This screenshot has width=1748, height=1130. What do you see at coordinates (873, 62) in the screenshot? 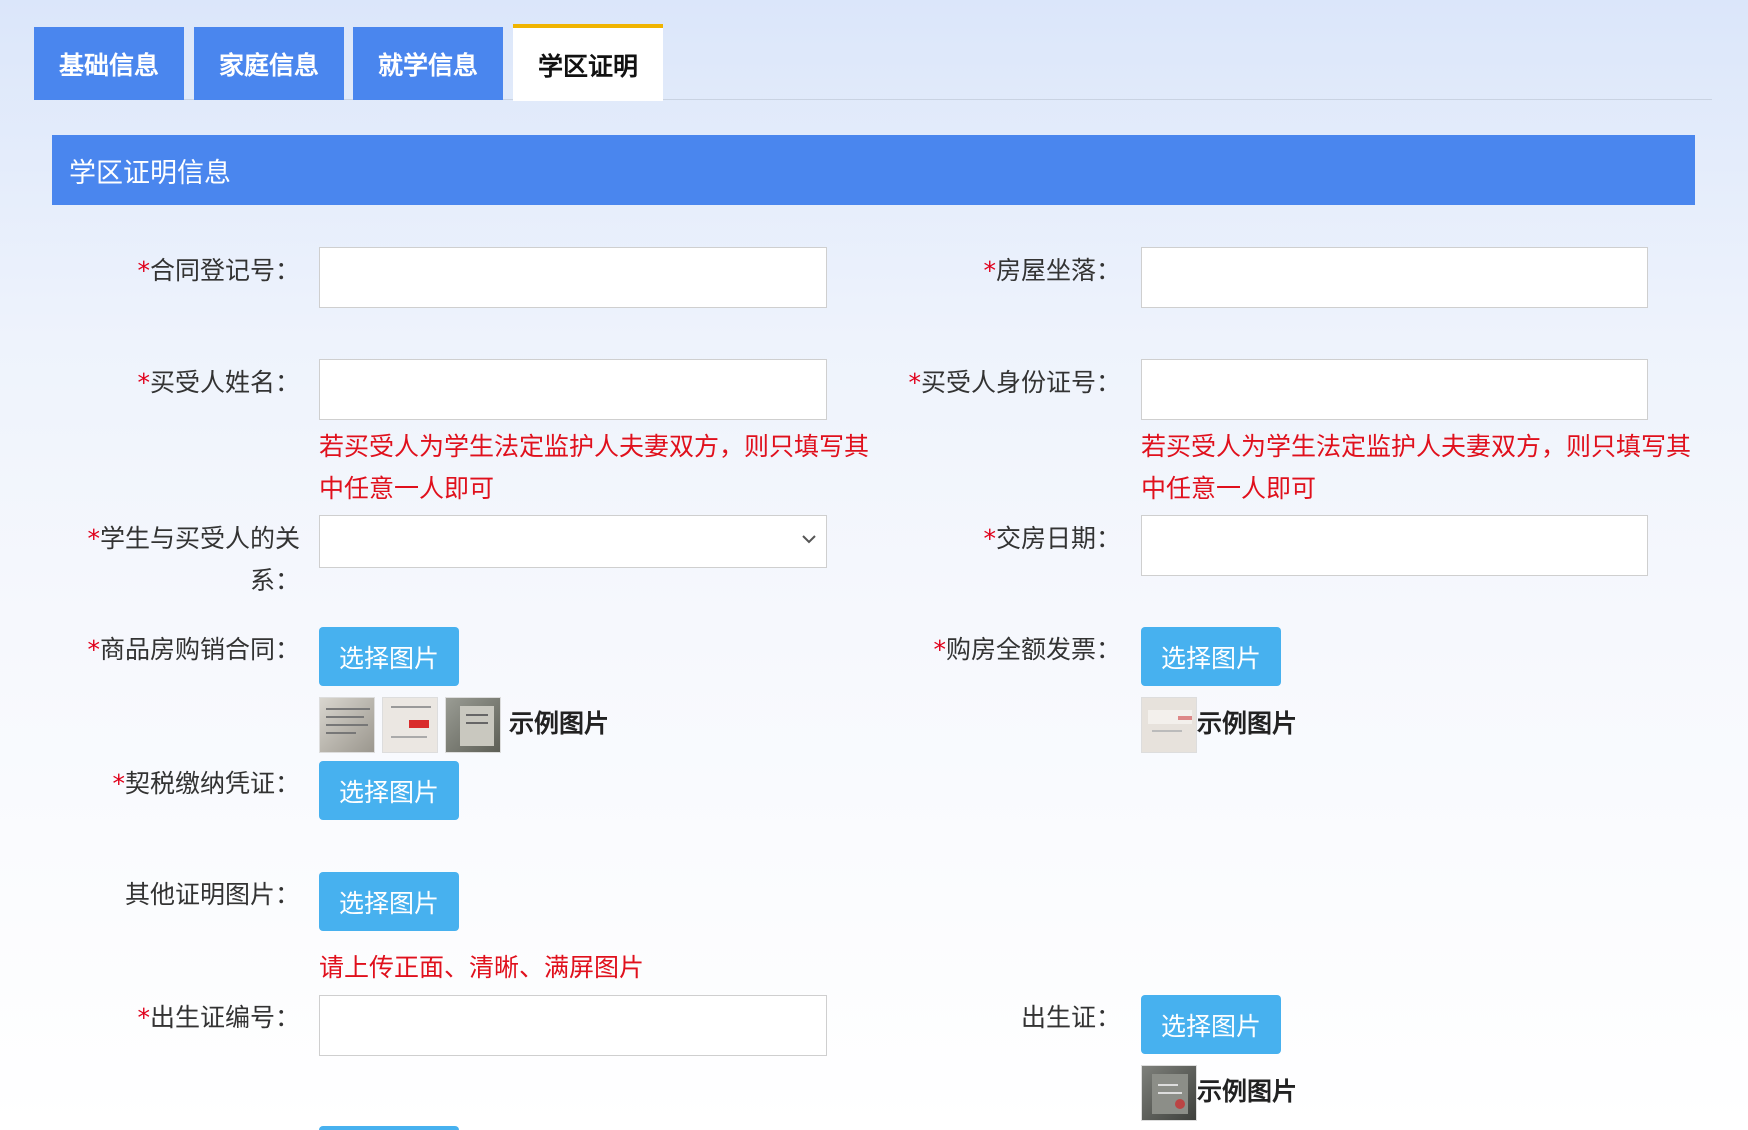
I see `tab-bar: 基础信息 家庭信息 就学信息 学区证明` at bounding box center [873, 62].